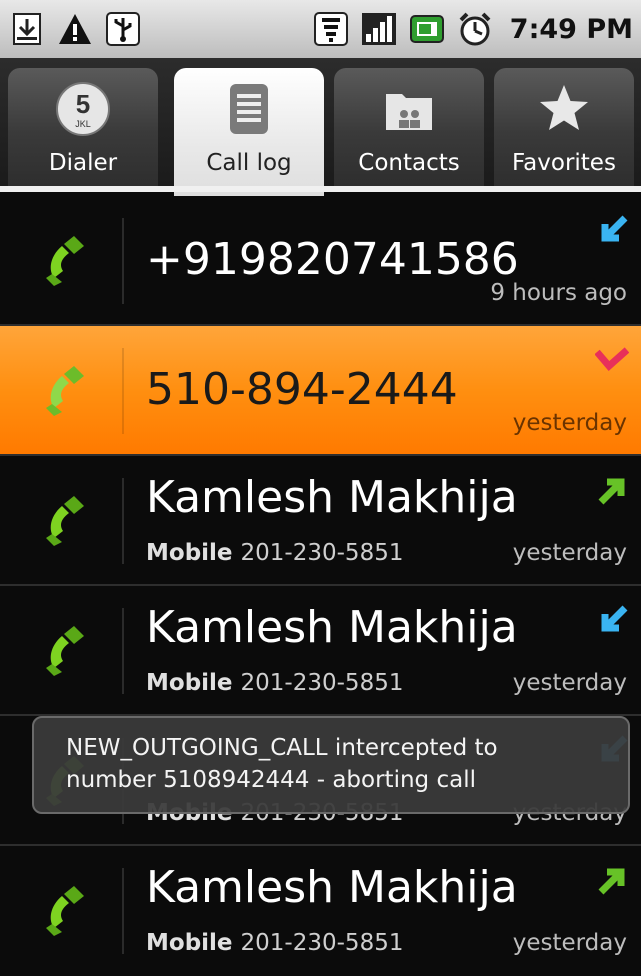  I want to click on call-name: 510-894-2444, so click(302, 389).